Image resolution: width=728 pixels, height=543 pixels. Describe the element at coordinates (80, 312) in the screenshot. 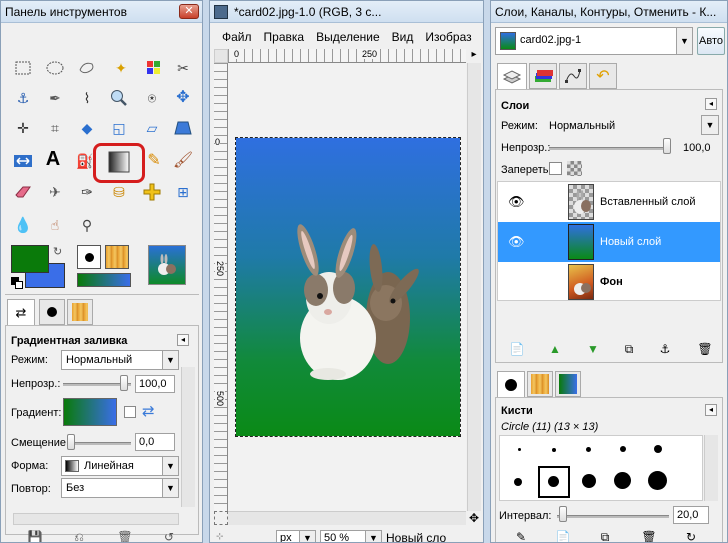

I see `tab-patterns` at that location.